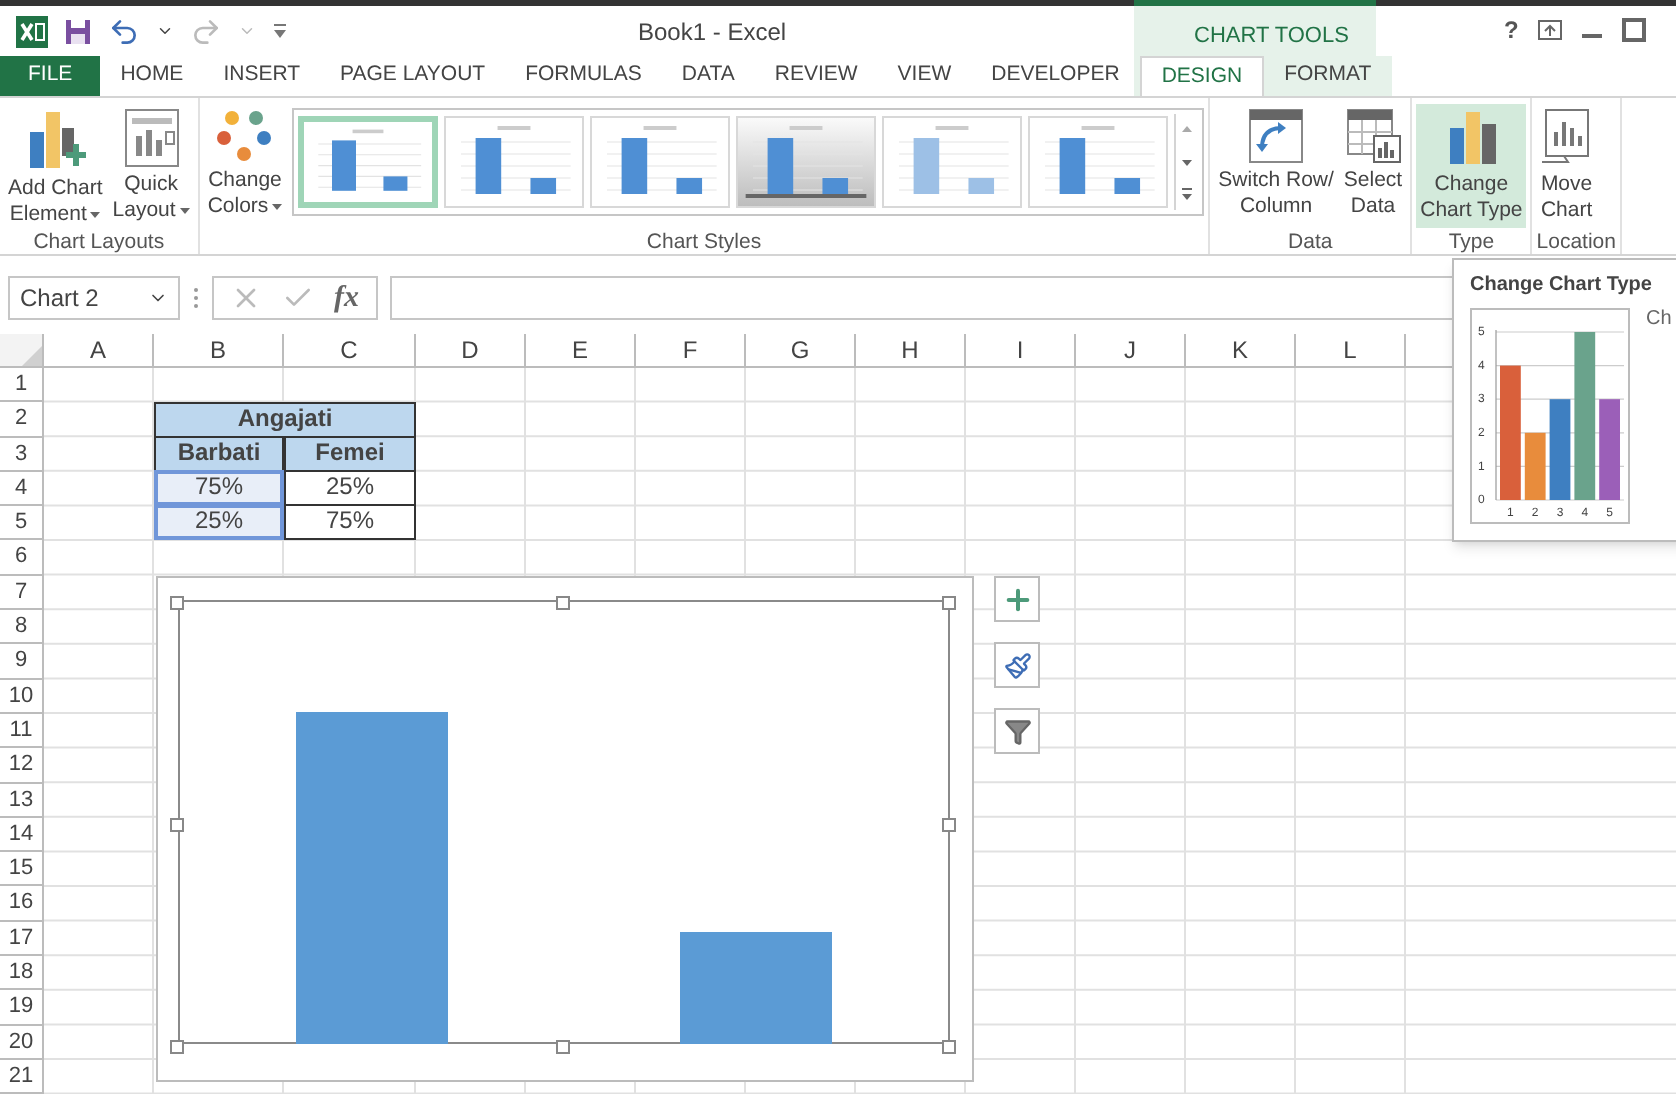  Describe the element at coordinates (1202, 76) in the screenshot. I see `ribbon-tab: DESIGN` at that location.